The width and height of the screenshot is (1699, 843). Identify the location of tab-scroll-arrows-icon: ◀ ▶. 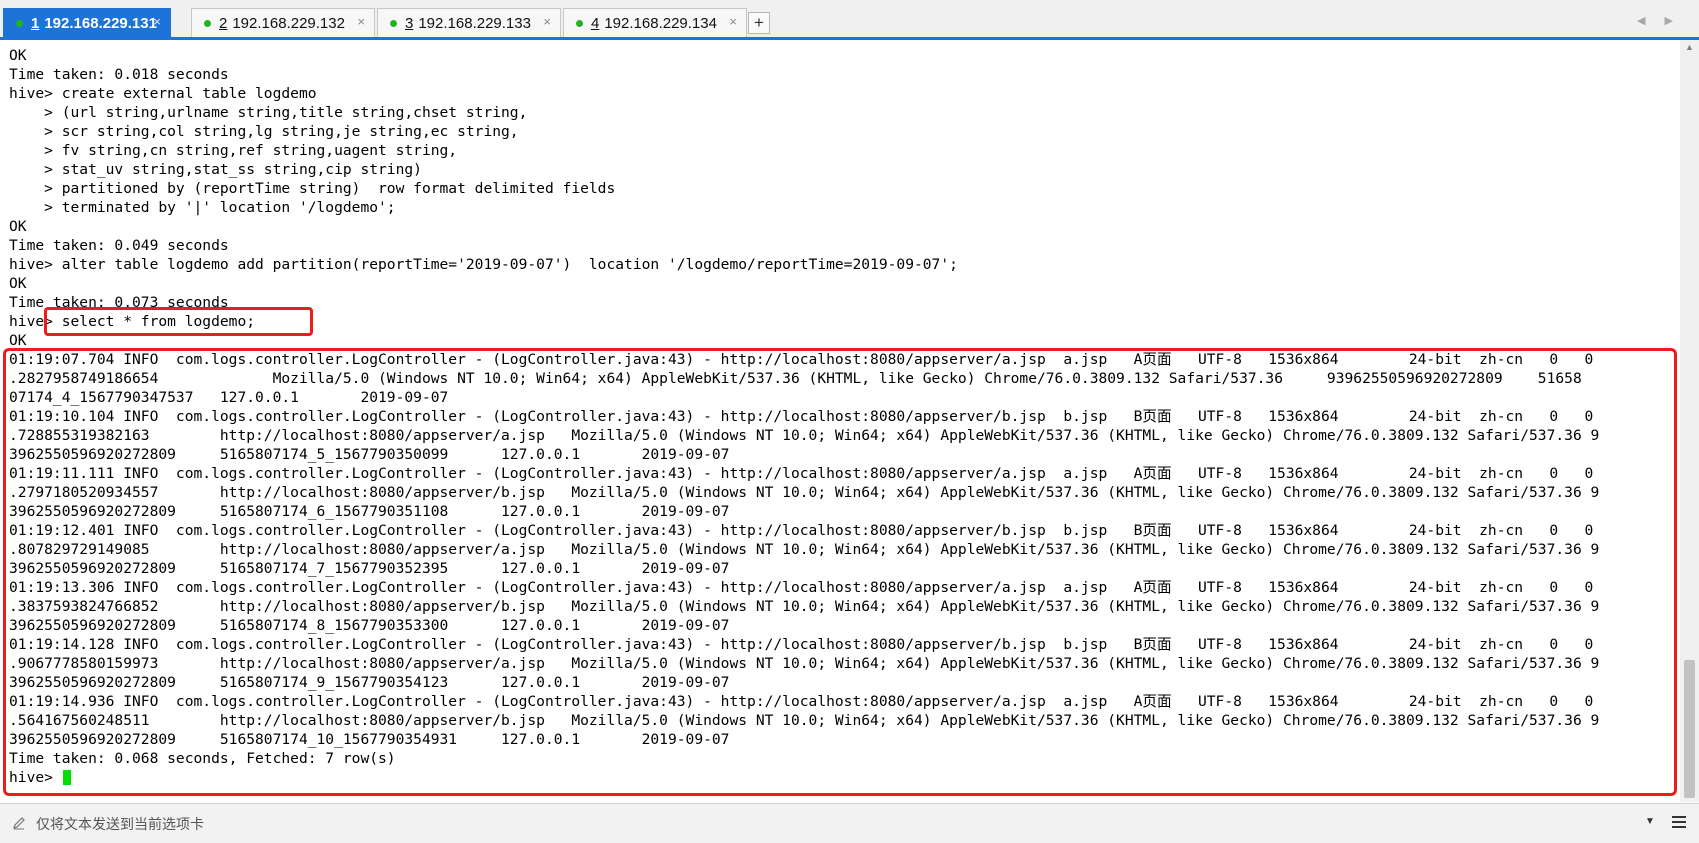
(1659, 20).